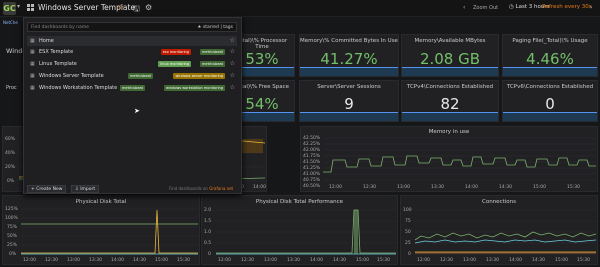 This screenshot has height=267, width=600. Describe the element at coordinates (199, 76) in the screenshot. I see `tag-windows-server-monitoring: windows server monitoring` at that location.